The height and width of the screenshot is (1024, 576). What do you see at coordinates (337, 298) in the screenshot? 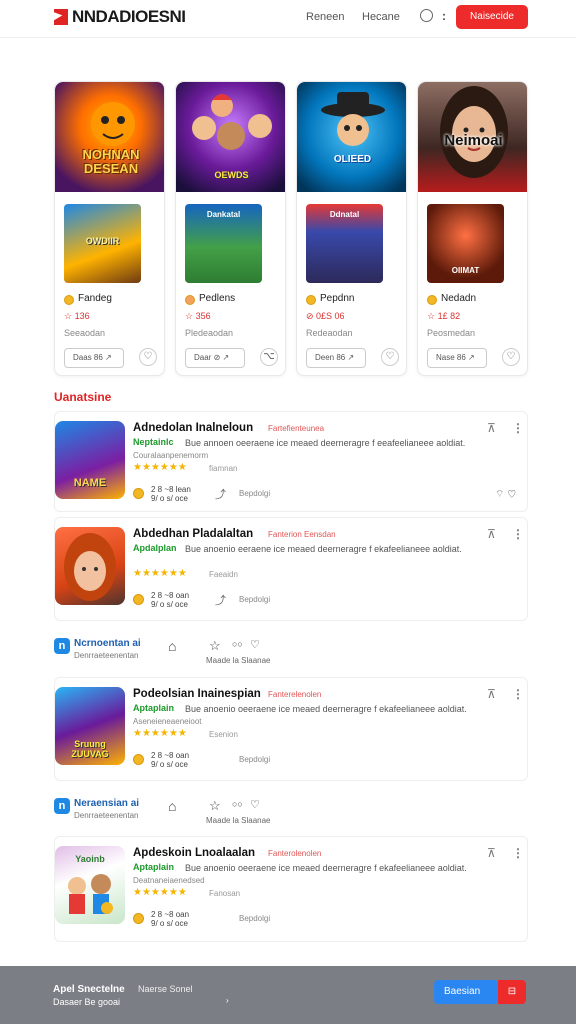
I see `card-name: Pepdnn` at bounding box center [337, 298].